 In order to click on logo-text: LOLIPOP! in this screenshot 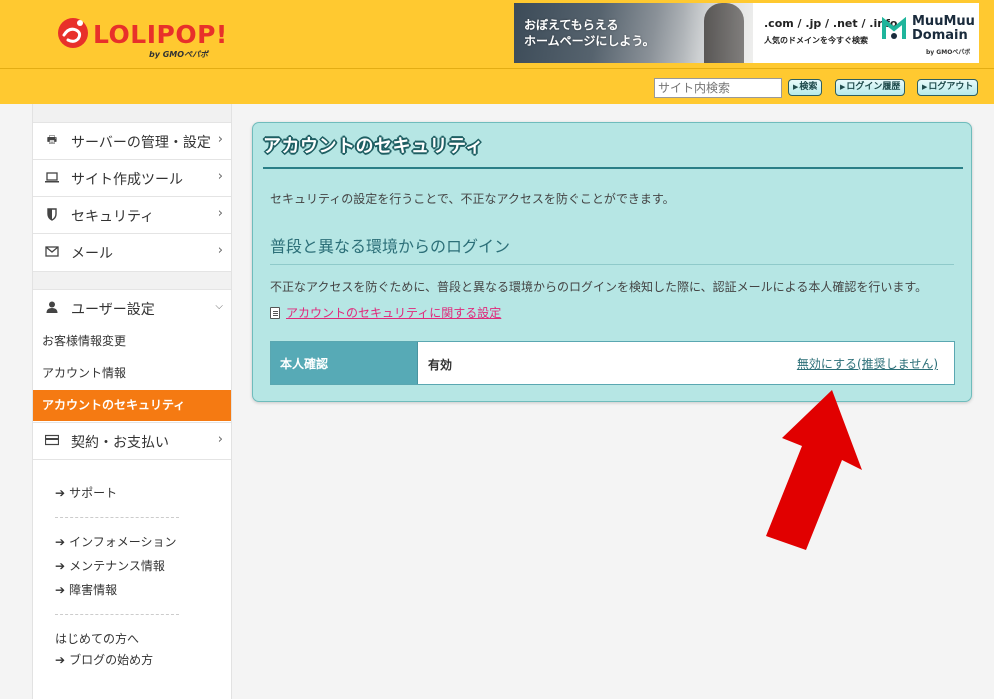, I will do `click(160, 34)`.